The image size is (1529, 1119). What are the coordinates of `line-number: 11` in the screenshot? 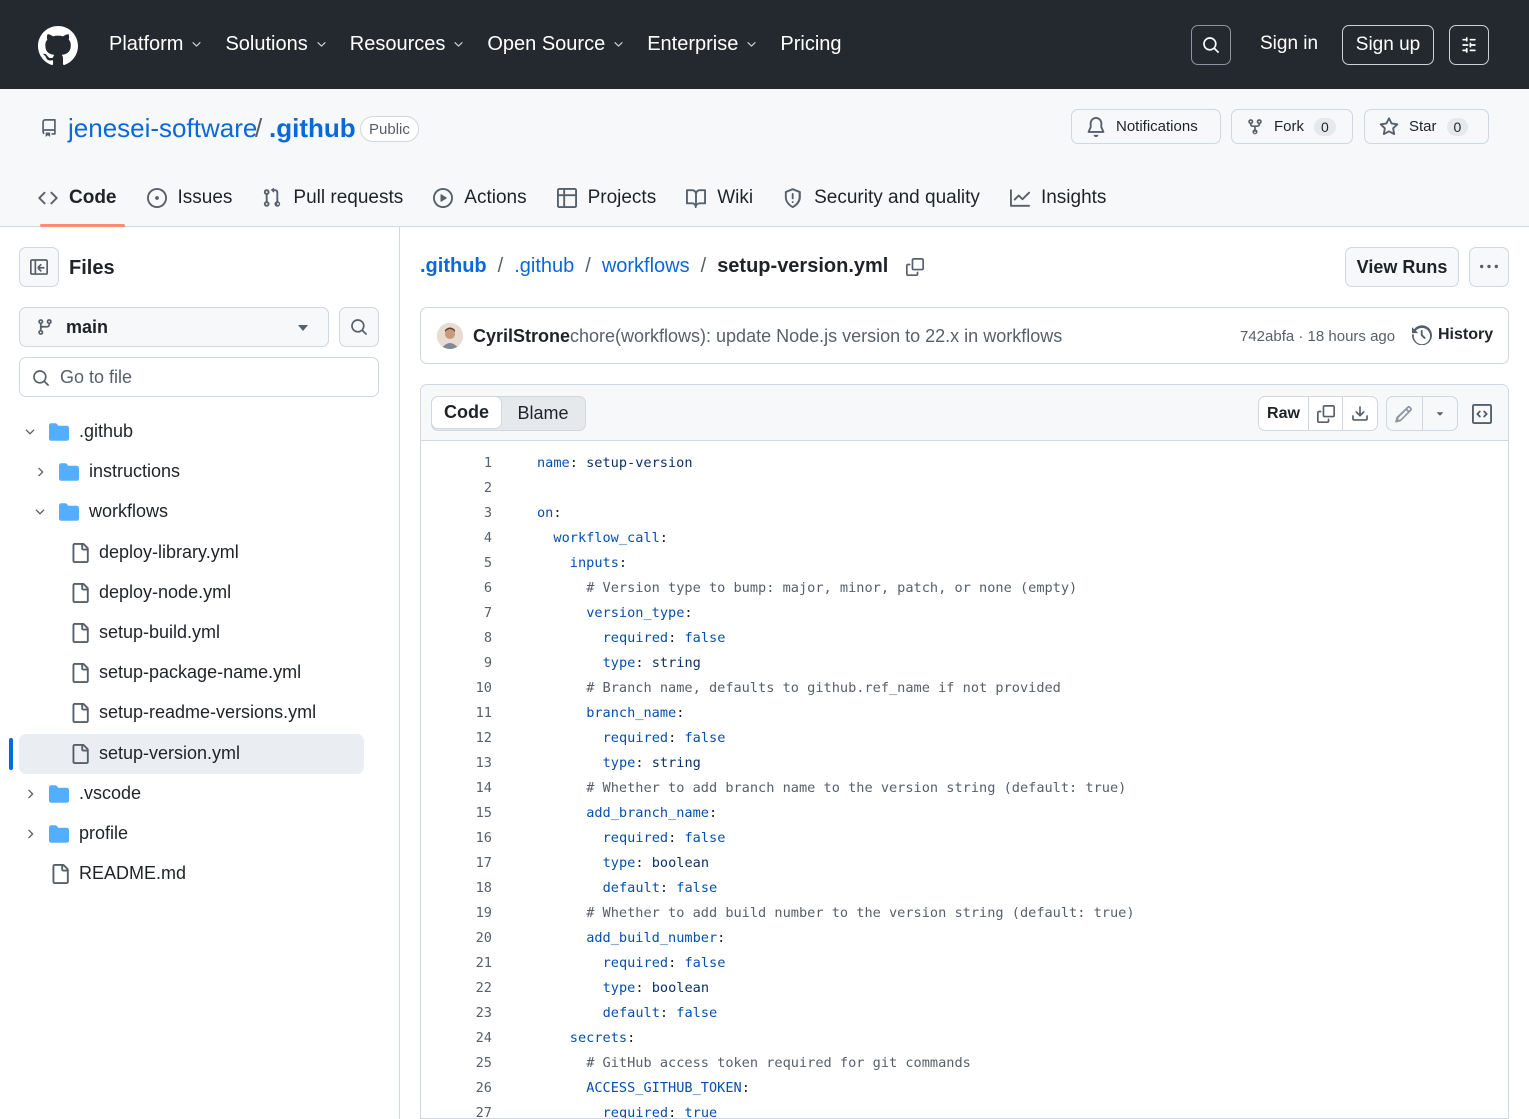 It's located at (456, 713).